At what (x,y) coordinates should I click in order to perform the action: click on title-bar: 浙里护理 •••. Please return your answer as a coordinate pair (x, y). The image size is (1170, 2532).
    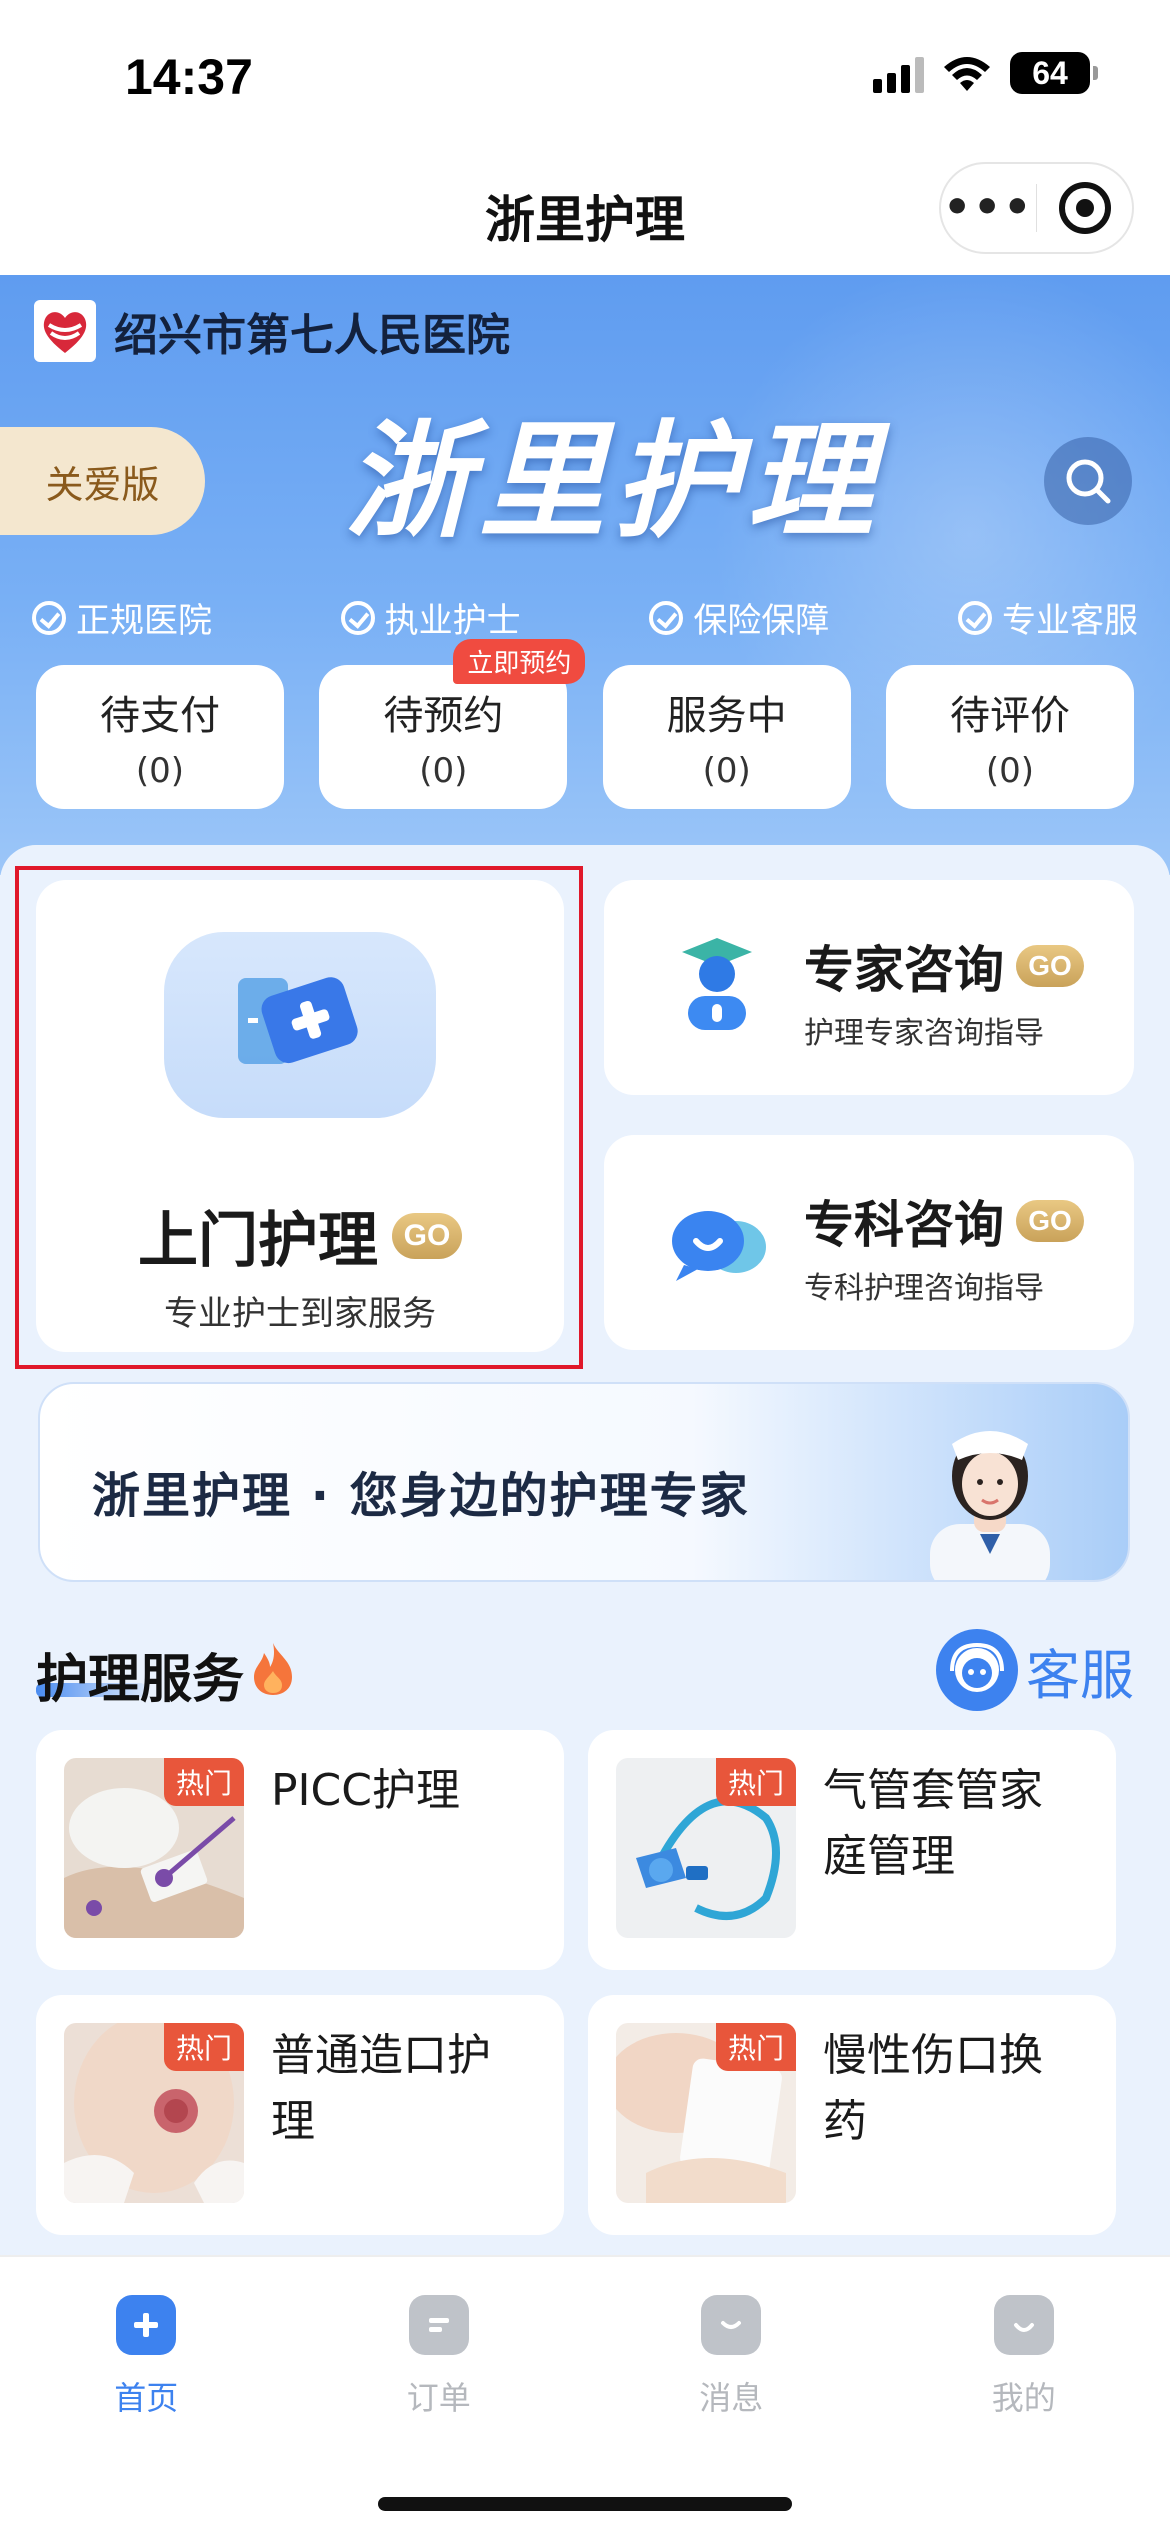
    Looking at the image, I should click on (585, 212).